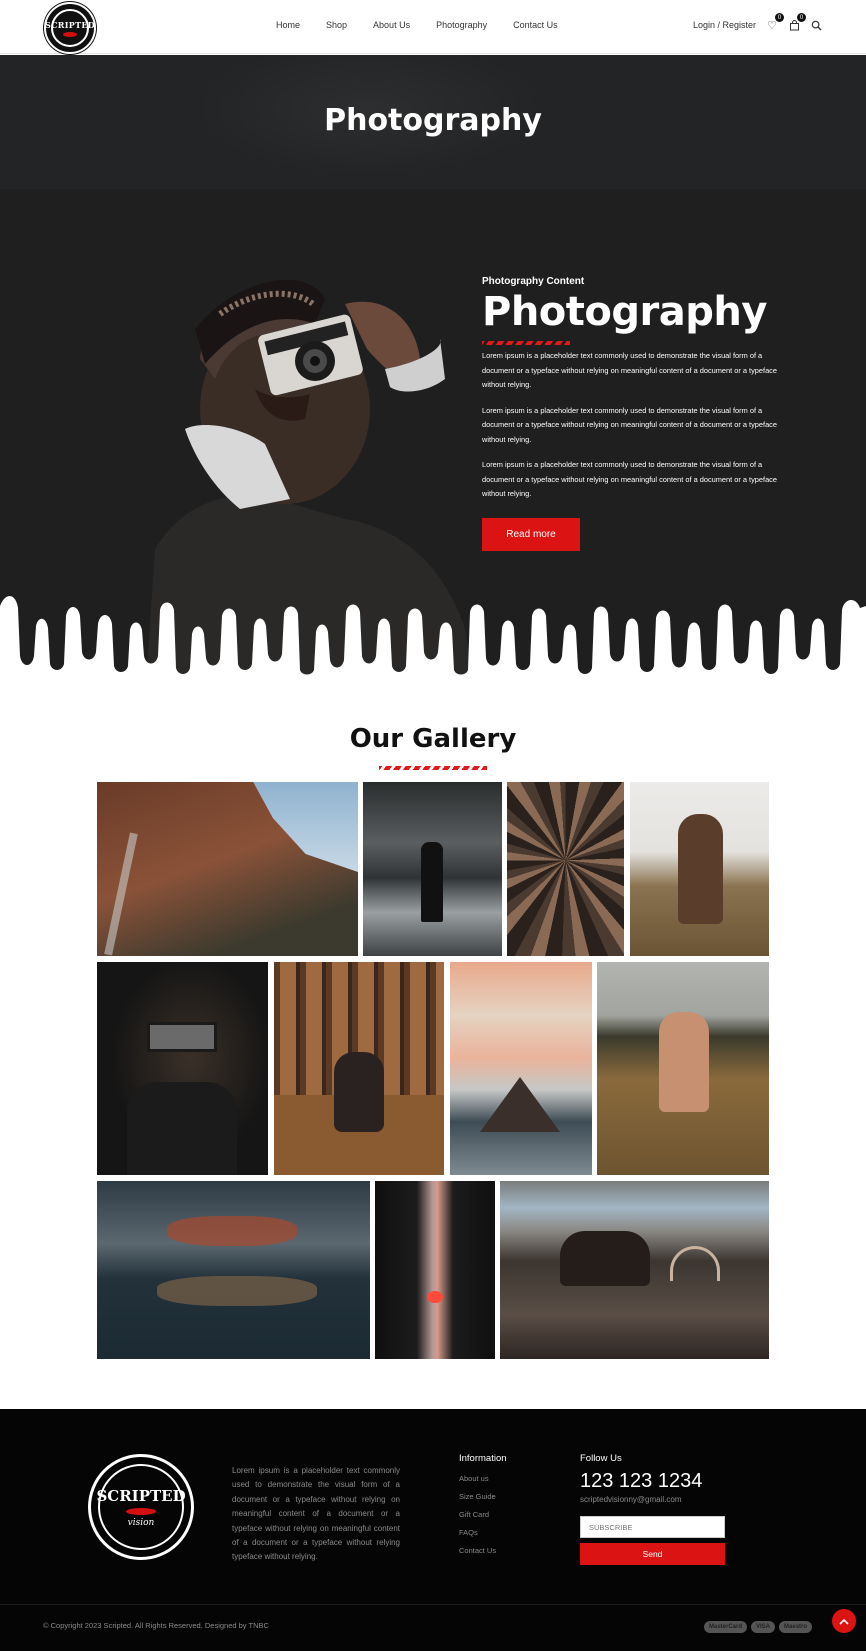 The height and width of the screenshot is (1651, 866). Describe the element at coordinates (796, 1627) in the screenshot. I see `maestro-icon: Maestro` at that location.